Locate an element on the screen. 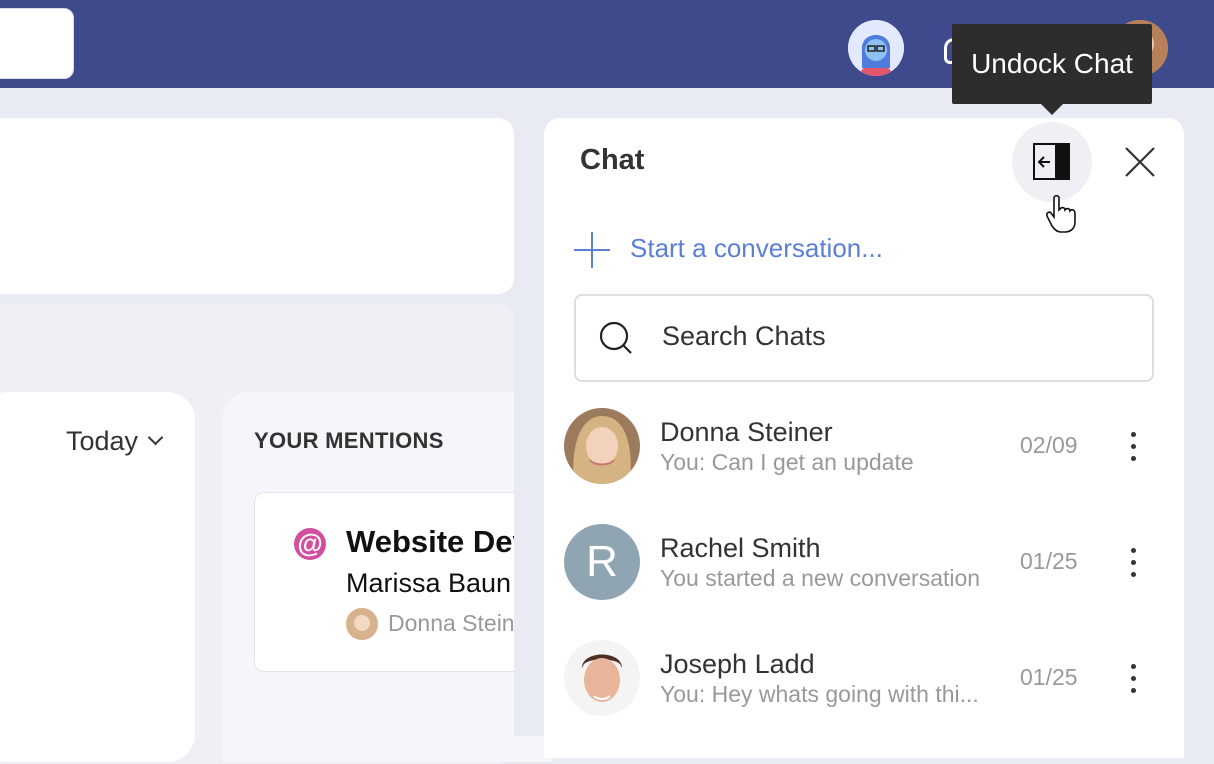  search-chats-placeholder: Search Chats is located at coordinates (744, 336).